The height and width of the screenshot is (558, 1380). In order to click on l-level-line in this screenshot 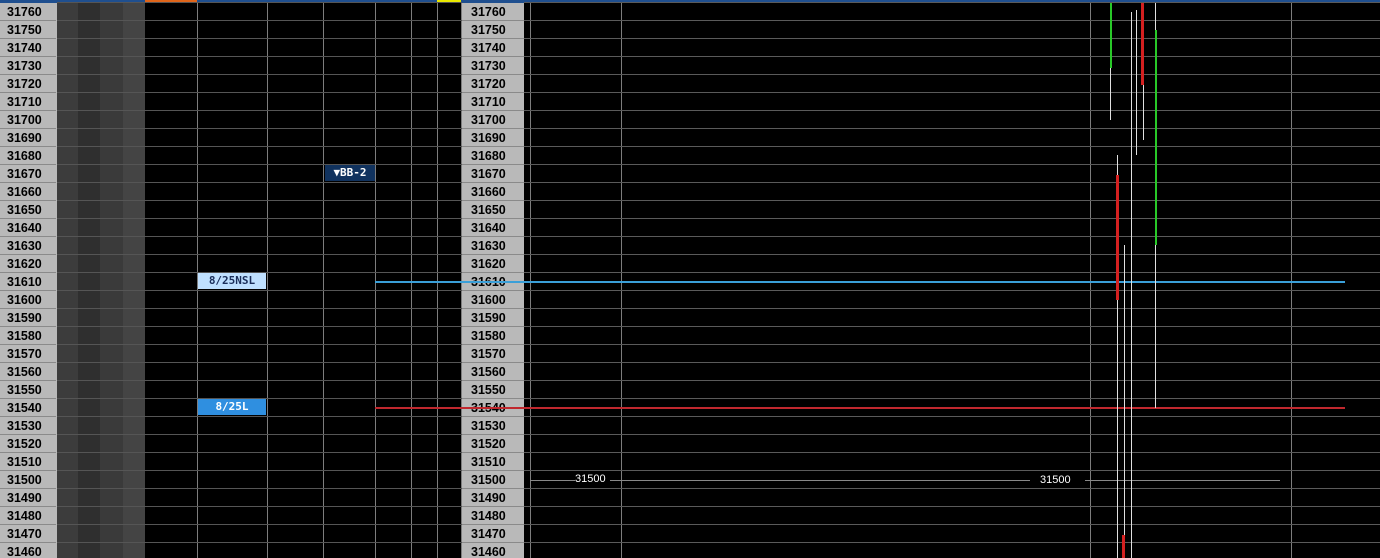, I will do `click(860, 408)`.